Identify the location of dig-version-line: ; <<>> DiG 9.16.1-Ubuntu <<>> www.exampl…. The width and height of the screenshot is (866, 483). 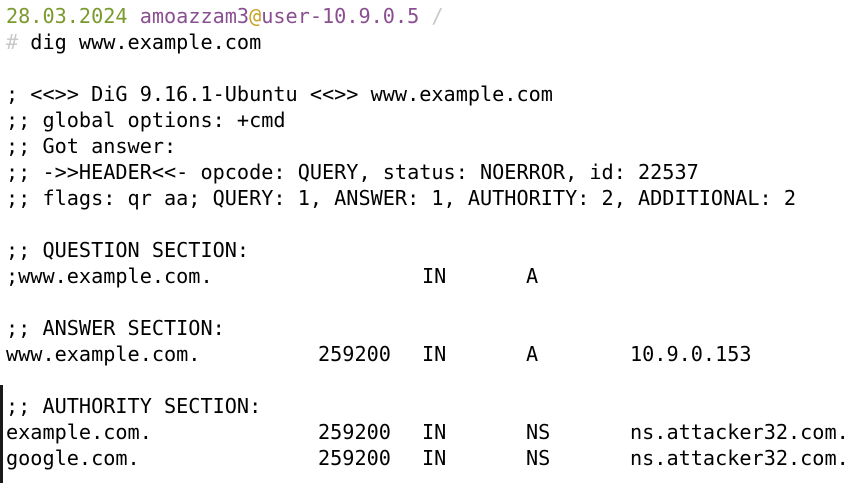
(279, 94).